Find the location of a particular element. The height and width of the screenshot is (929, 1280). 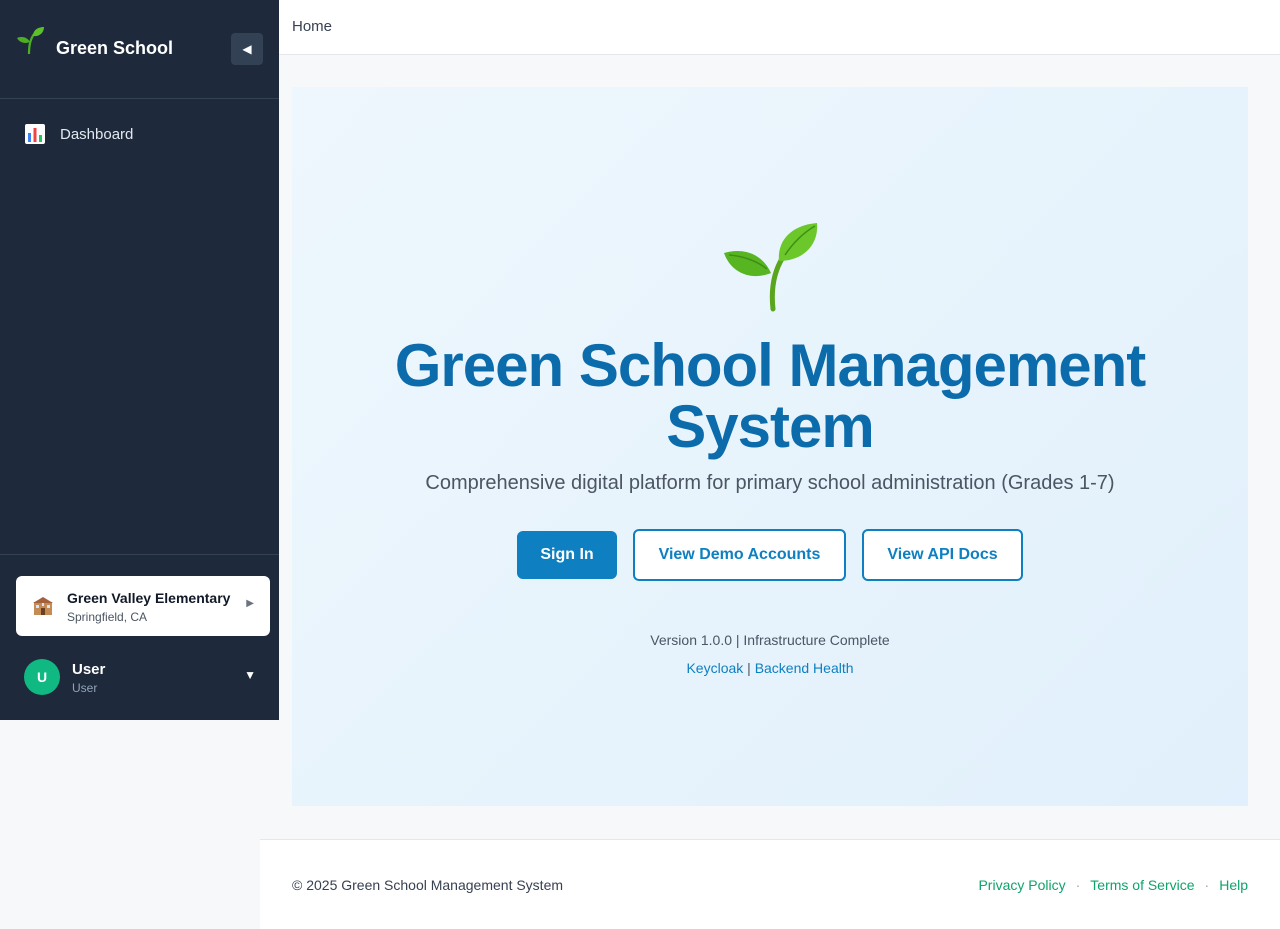

breadcrumb: Home is located at coordinates (312, 26).